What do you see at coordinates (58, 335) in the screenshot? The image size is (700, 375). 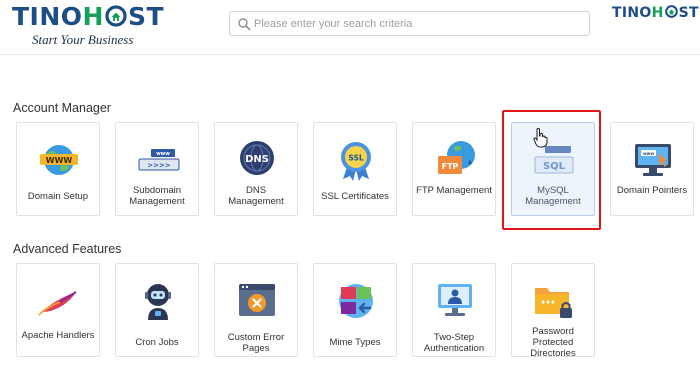 I see `tile-label: Apache Handlers` at bounding box center [58, 335].